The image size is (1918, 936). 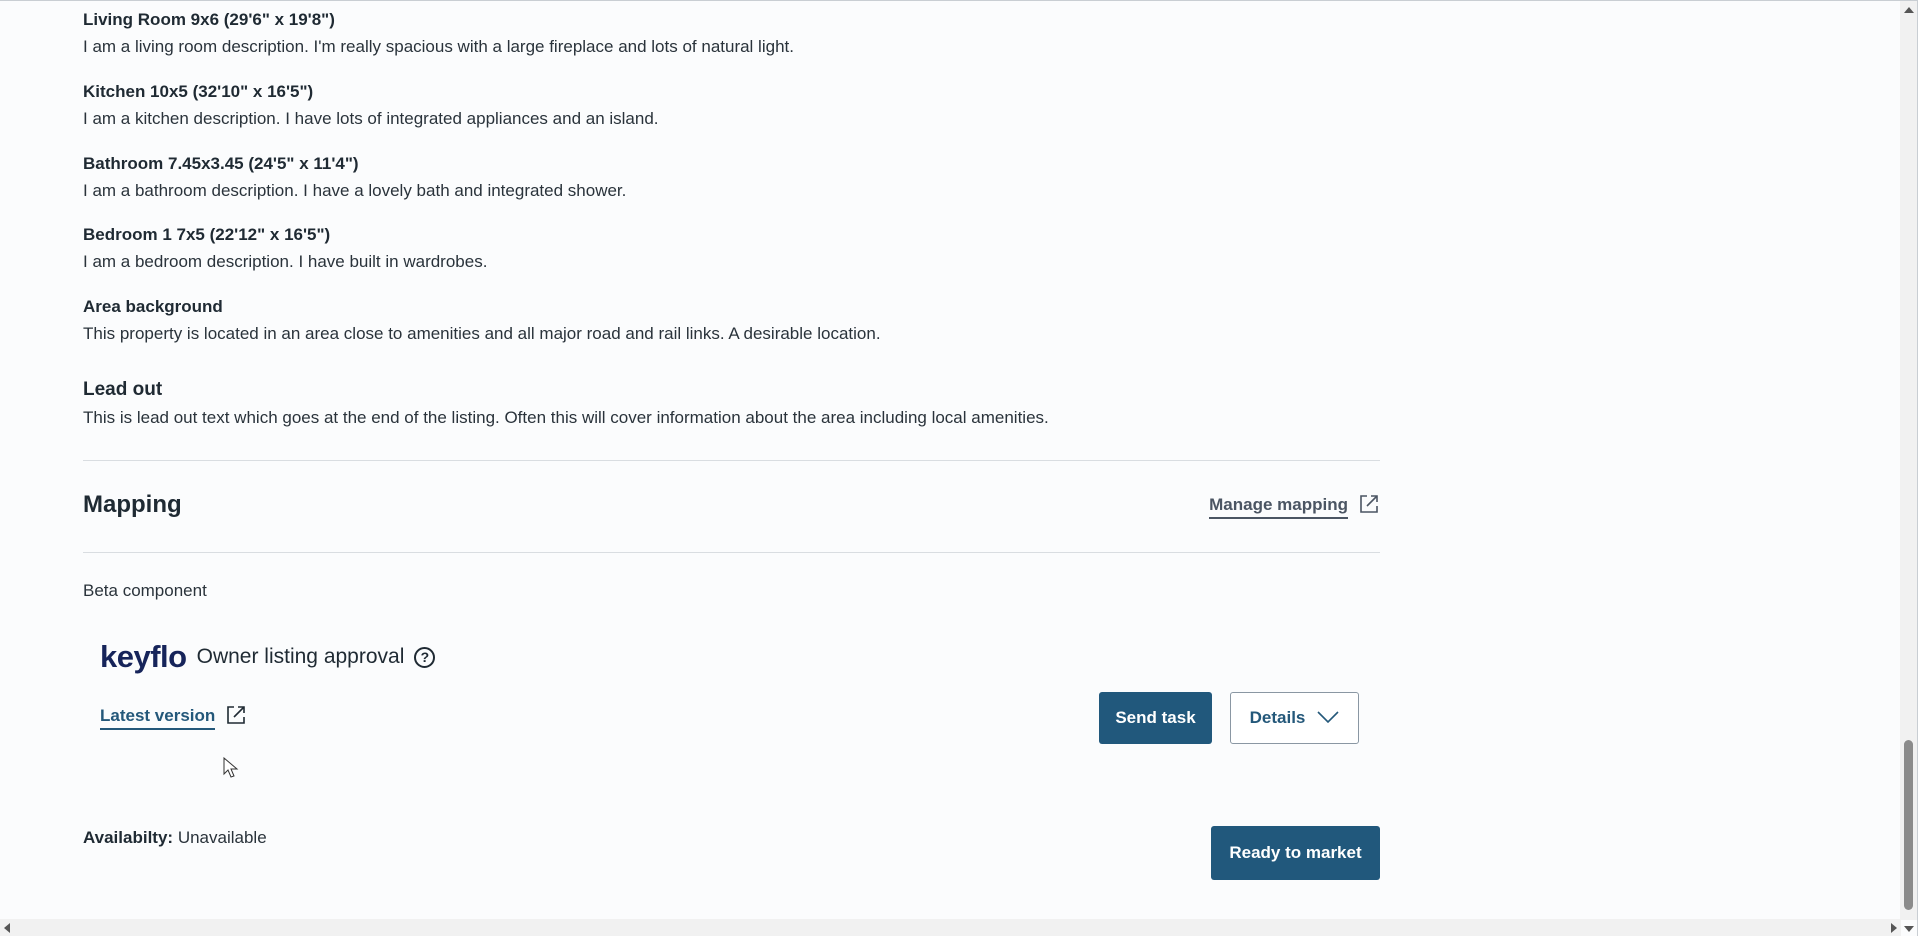 I want to click on details-button: Details, so click(x=1294, y=718).